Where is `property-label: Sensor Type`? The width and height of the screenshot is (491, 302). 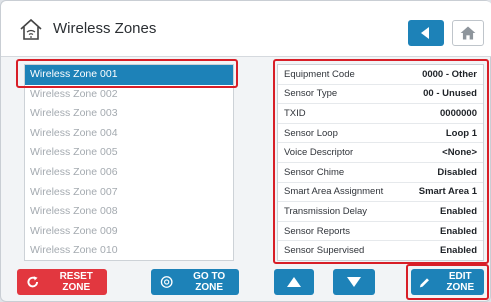
property-label: Sensor Type is located at coordinates (311, 94).